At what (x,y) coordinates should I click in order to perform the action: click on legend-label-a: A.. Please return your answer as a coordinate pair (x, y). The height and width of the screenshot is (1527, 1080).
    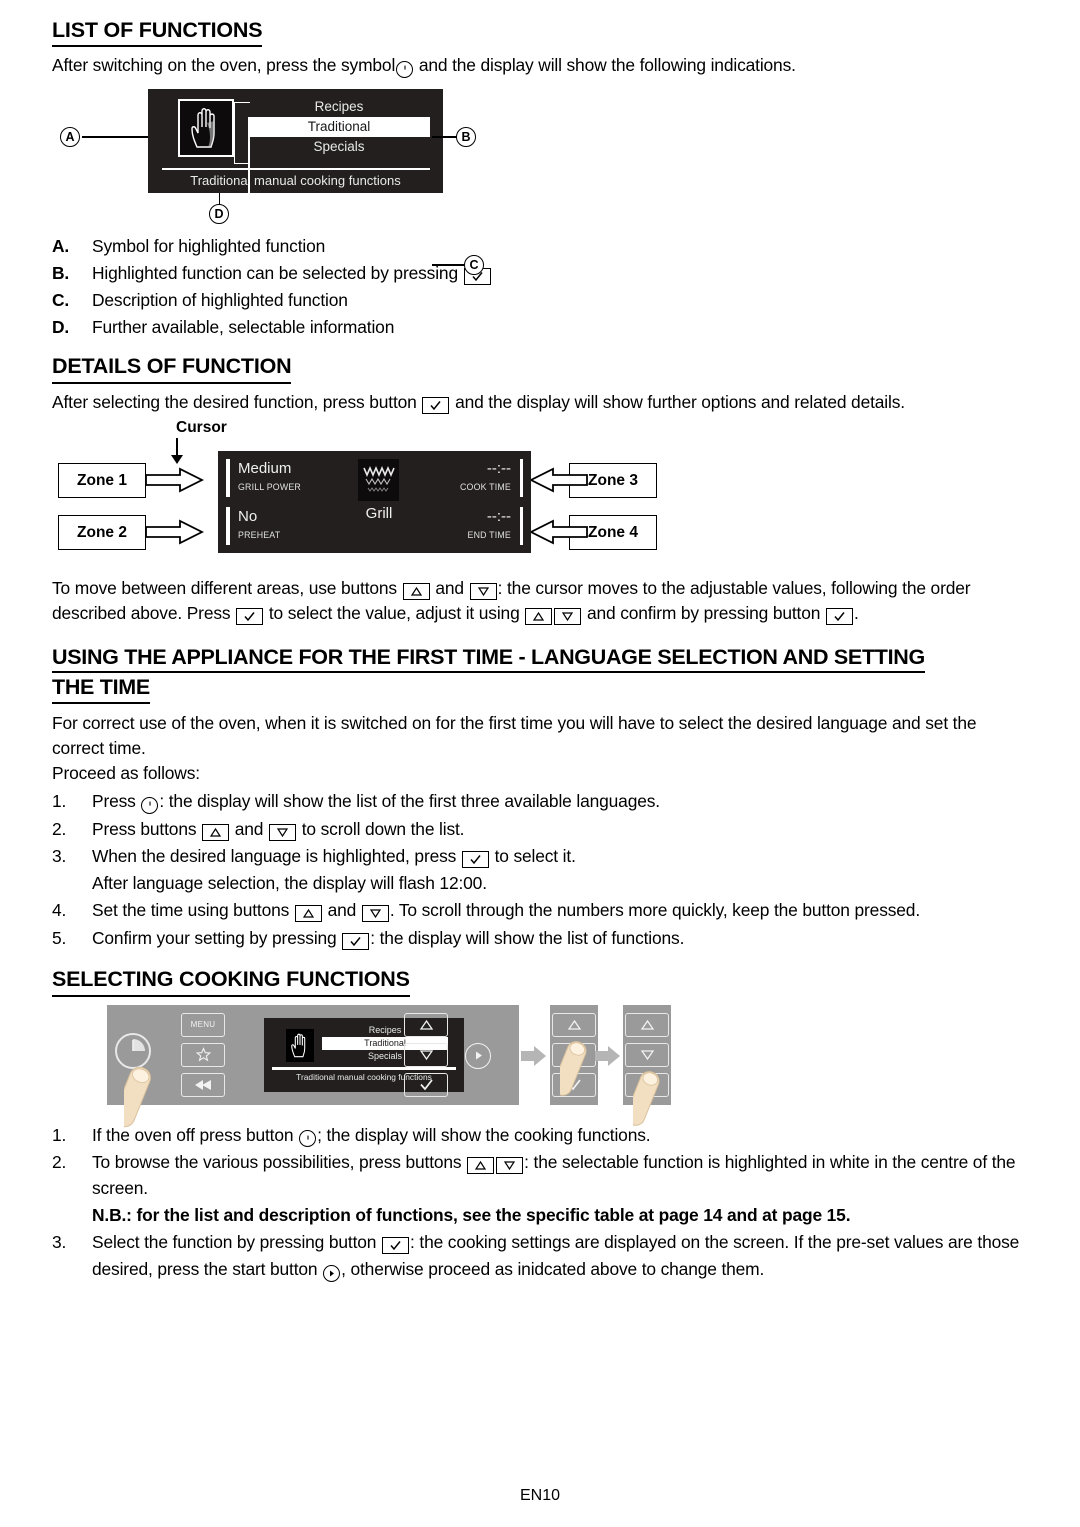
    Looking at the image, I should click on (61, 245).